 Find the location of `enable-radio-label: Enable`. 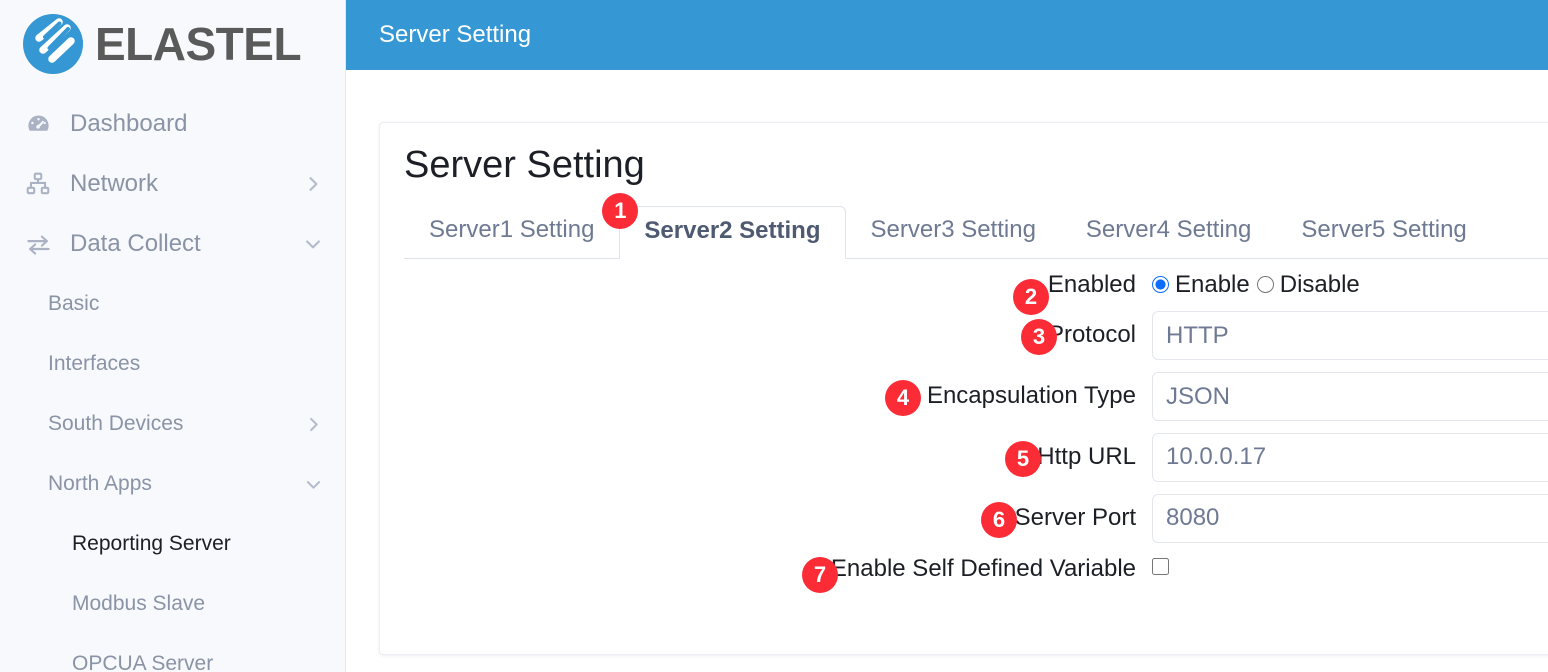

enable-radio-label: Enable is located at coordinates (1212, 284).